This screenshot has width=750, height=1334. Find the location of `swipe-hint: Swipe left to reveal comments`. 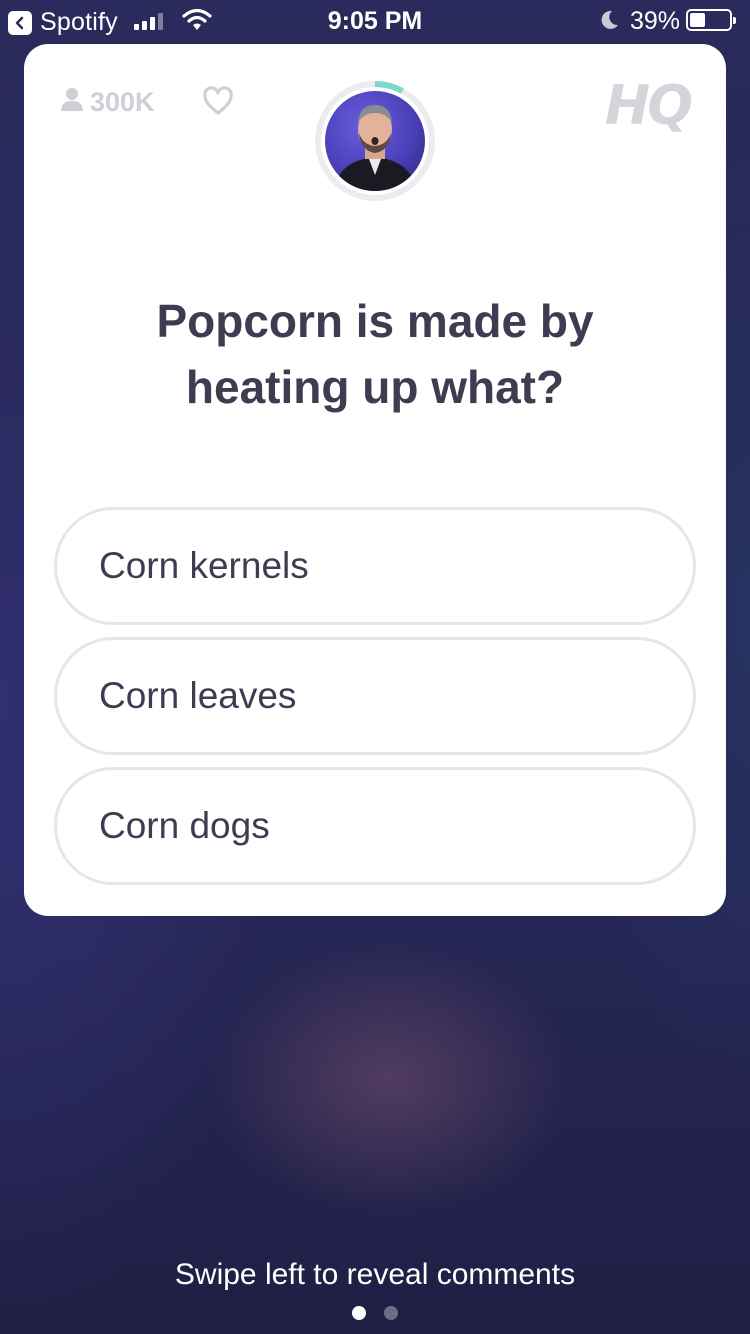

swipe-hint: Swipe left to reveal comments is located at coordinates (375, 1274).